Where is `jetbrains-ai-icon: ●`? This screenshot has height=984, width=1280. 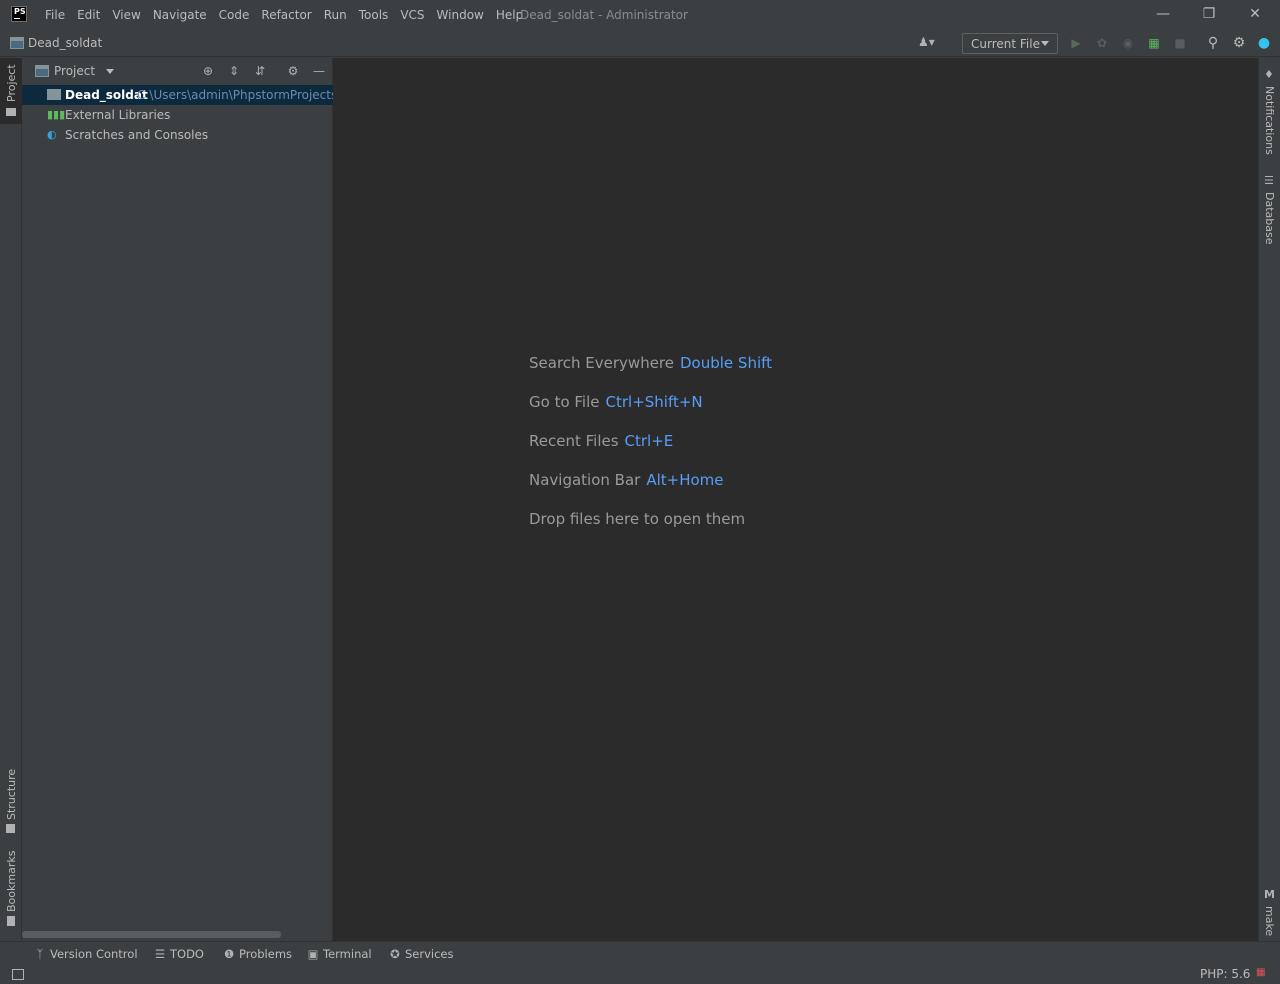
jetbrains-ai-icon: ● is located at coordinates (1264, 43).